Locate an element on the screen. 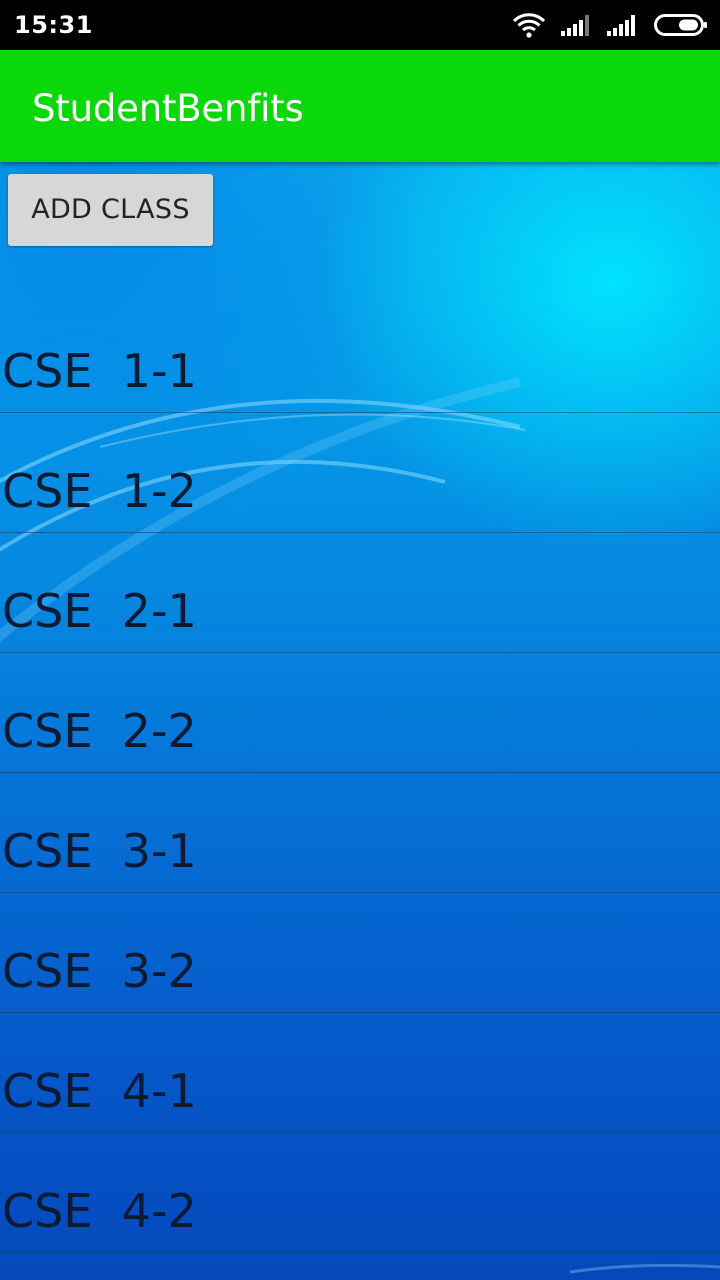  class-label: CSE 2-2 is located at coordinates (99, 731).